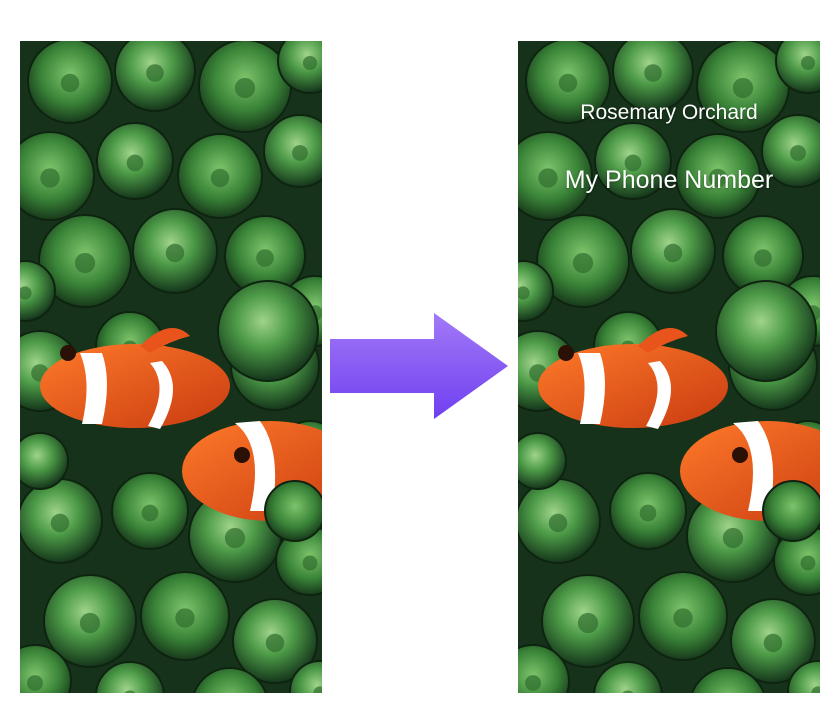 The height and width of the screenshot is (727, 840). What do you see at coordinates (669, 112) in the screenshot?
I see `owner-name: Rosemary Orchard` at bounding box center [669, 112].